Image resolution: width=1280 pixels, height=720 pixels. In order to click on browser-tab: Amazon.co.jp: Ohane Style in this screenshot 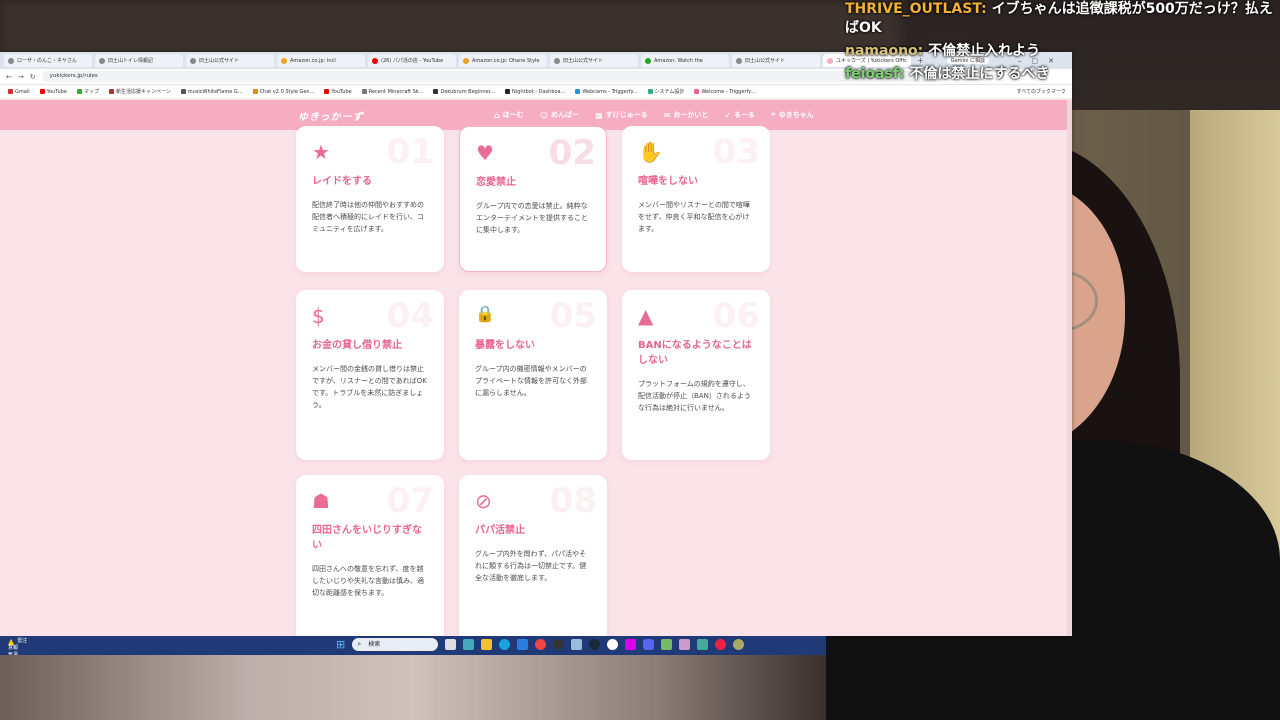, I will do `click(503, 60)`.